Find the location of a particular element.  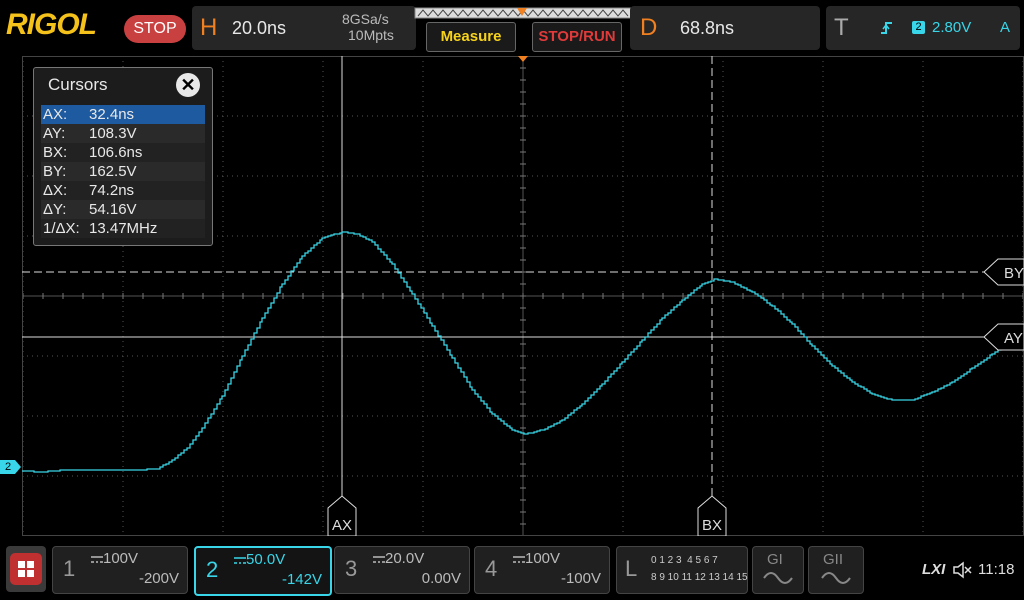

delay-panel: D 68.8ns is located at coordinates (725, 28).